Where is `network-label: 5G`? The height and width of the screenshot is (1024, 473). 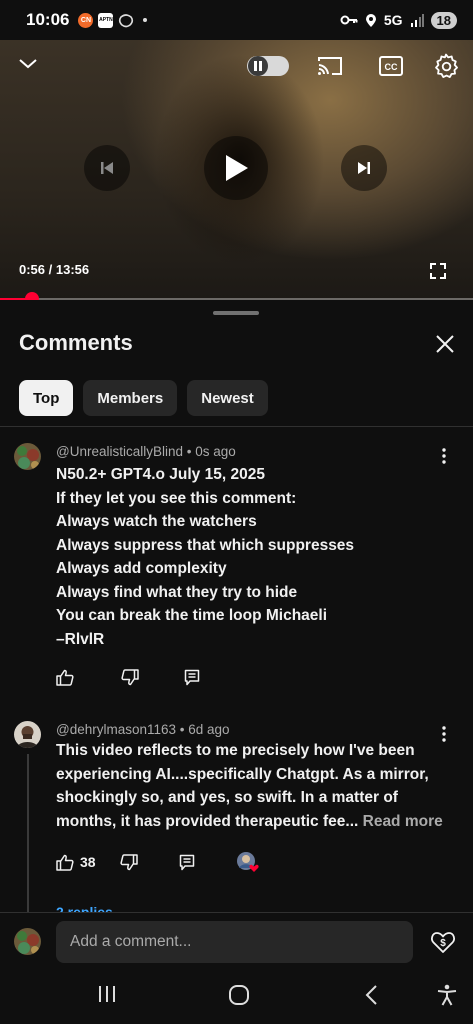 network-label: 5G is located at coordinates (393, 20).